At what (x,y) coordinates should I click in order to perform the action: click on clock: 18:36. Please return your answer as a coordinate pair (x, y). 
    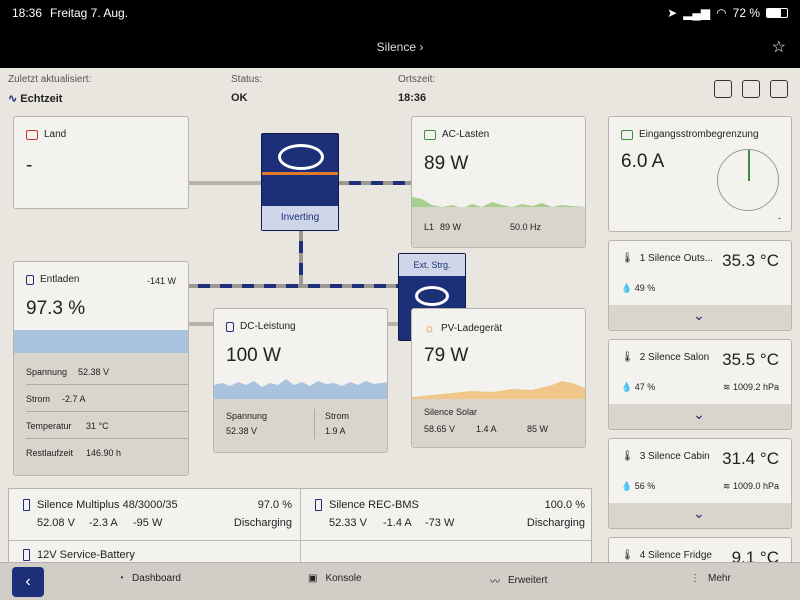
    Looking at the image, I should click on (27, 13).